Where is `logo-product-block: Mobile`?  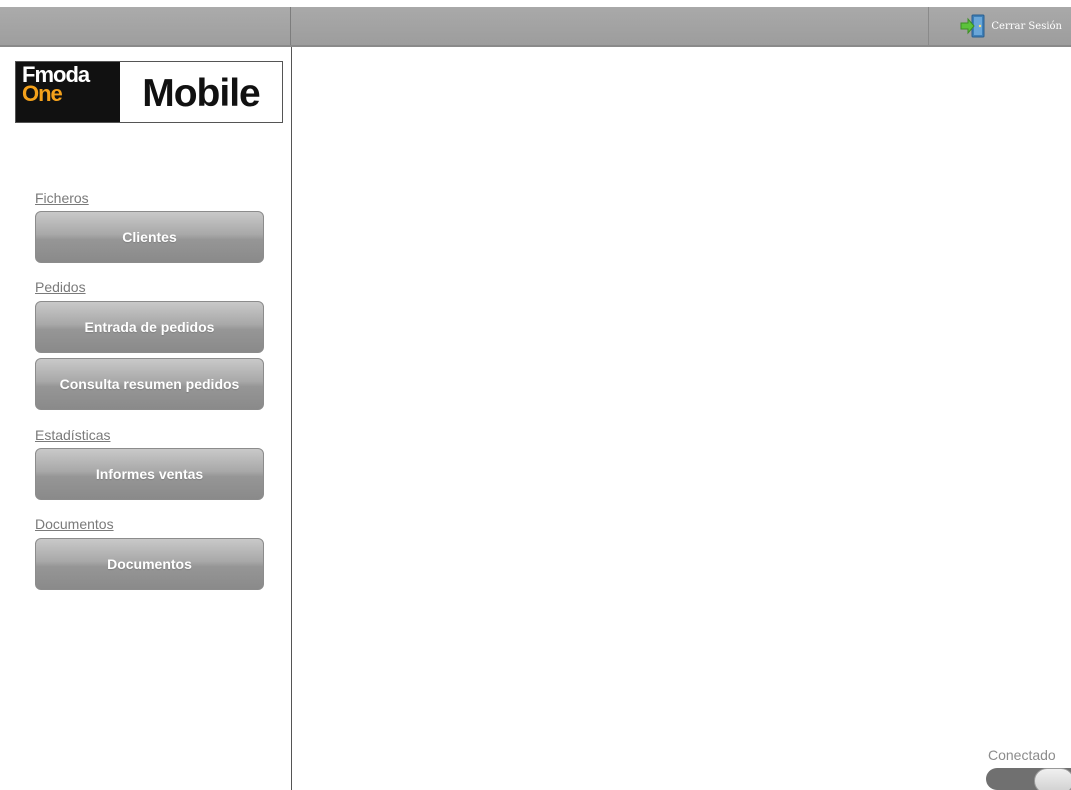 logo-product-block: Mobile is located at coordinates (201, 92).